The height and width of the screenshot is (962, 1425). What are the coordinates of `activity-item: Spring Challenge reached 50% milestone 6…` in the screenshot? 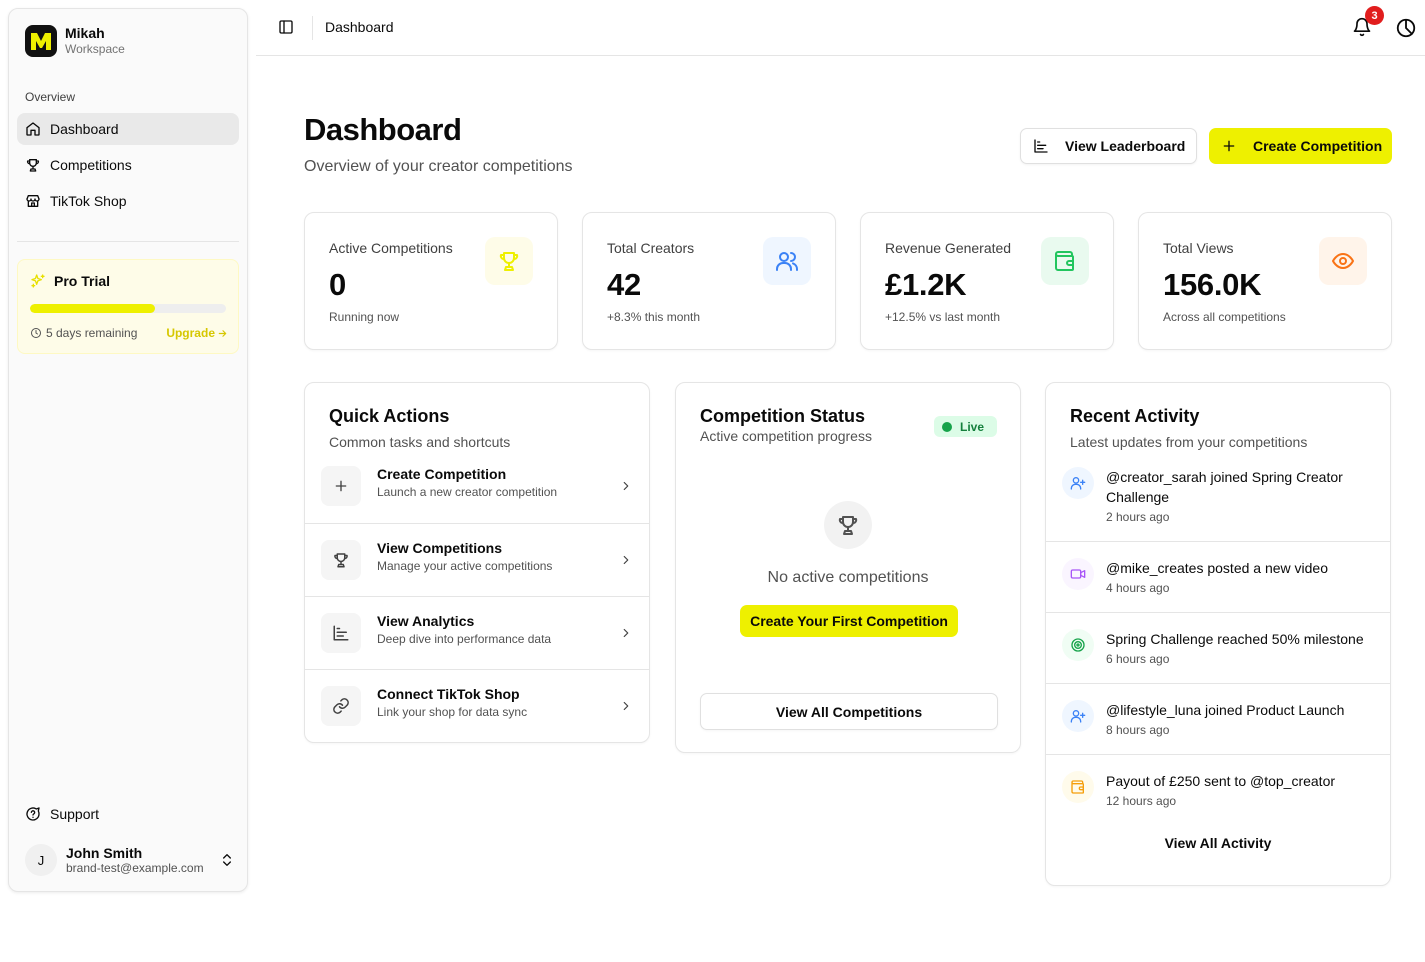 It's located at (1218, 647).